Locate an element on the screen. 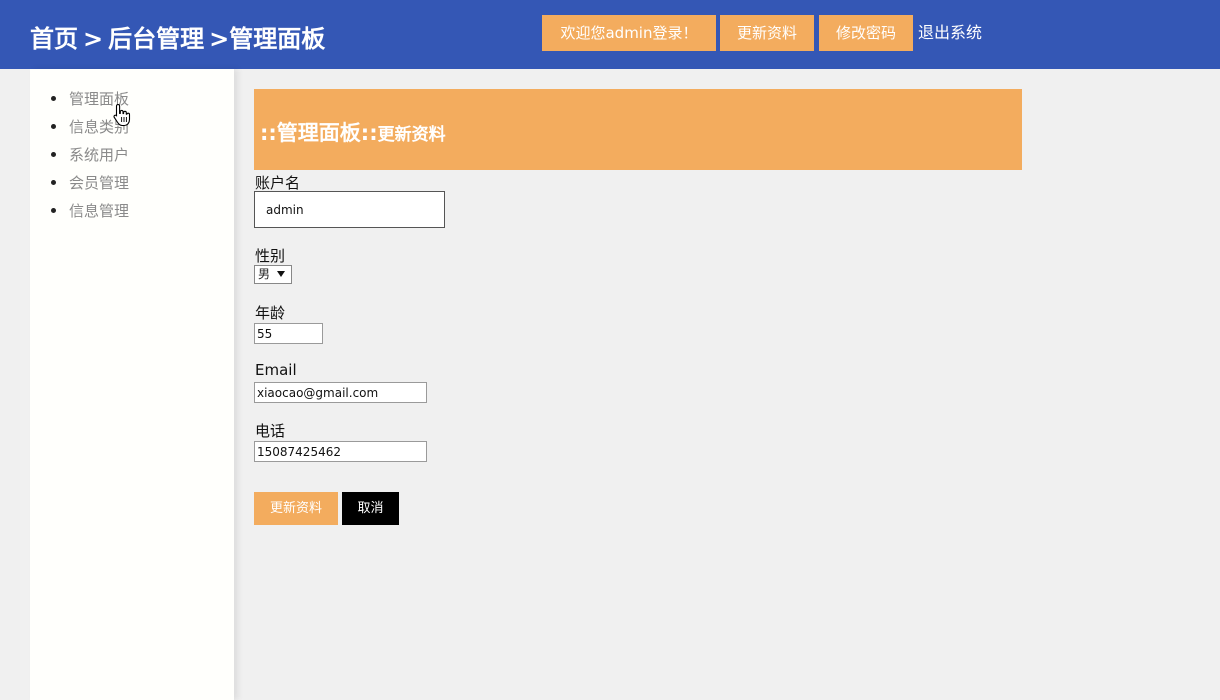  caret-down-icon is located at coordinates (281, 274).